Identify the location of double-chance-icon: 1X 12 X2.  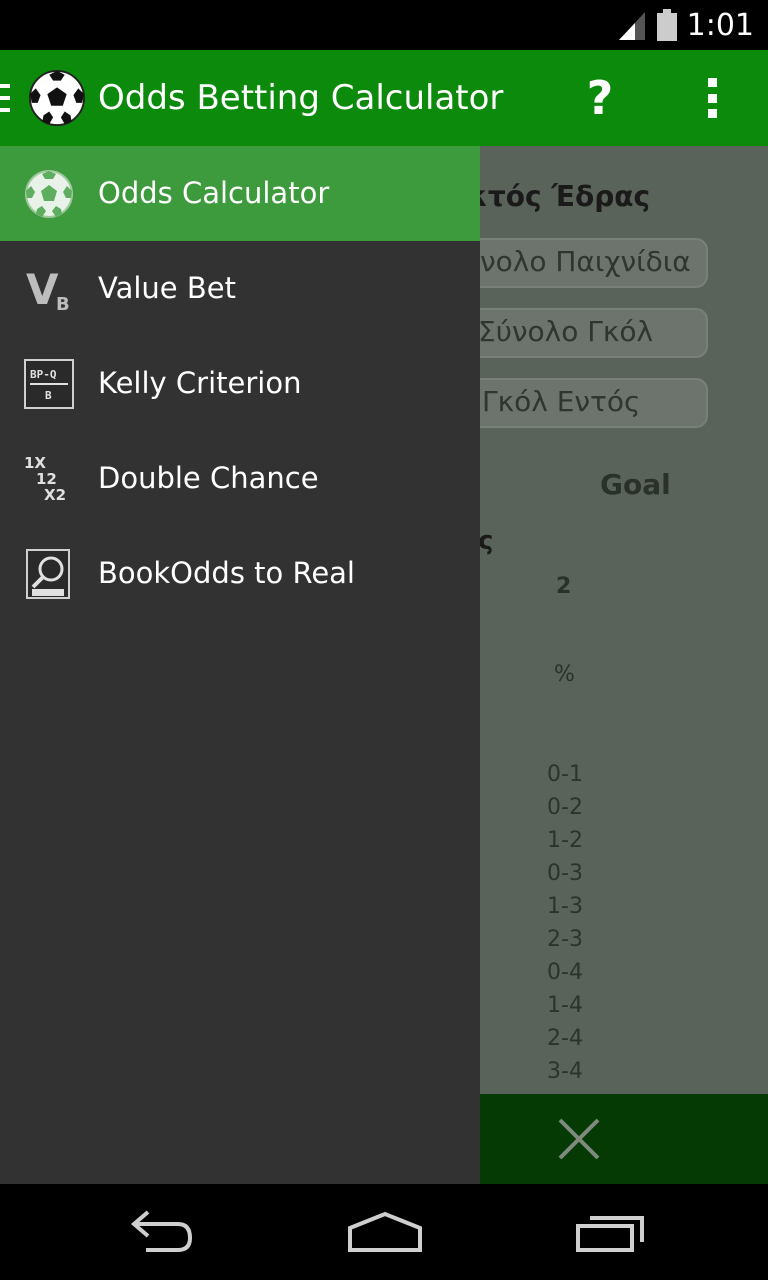
(45, 479).